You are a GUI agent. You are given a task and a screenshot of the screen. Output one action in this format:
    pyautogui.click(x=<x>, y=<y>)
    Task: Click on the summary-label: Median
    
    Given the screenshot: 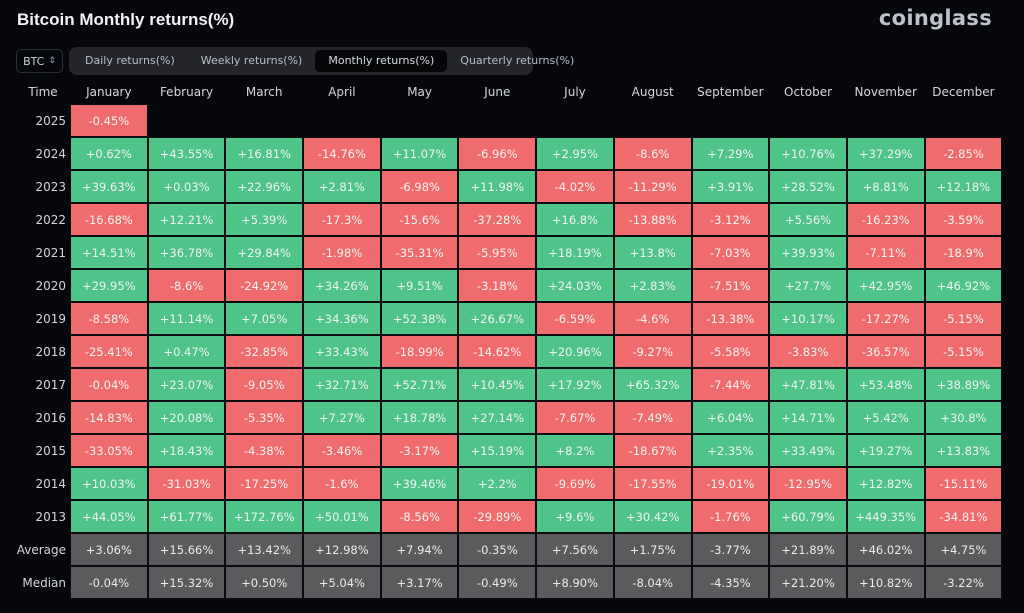 What is the action you would take?
    pyautogui.click(x=44, y=582)
    